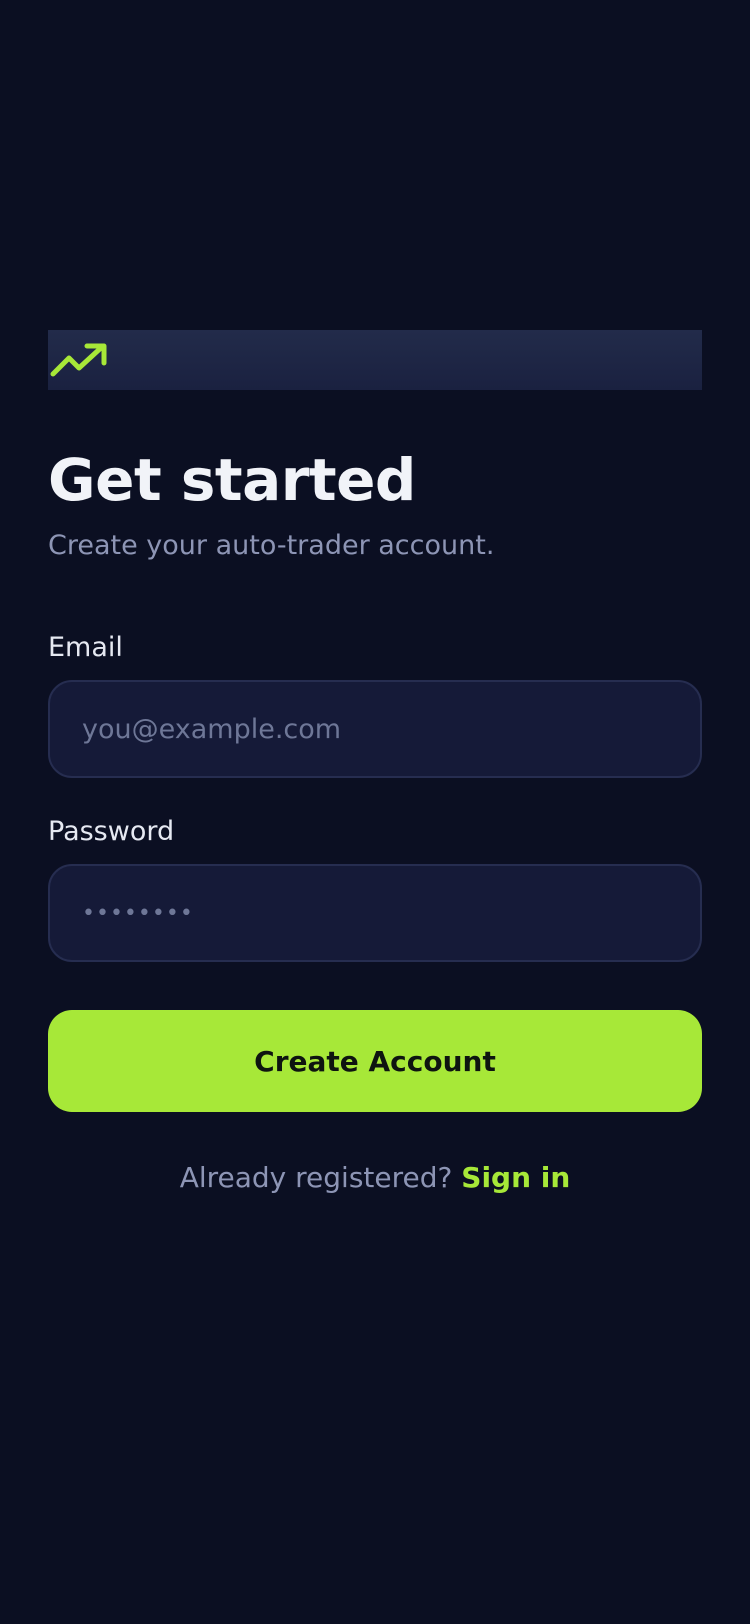 This screenshot has width=750, height=1624. What do you see at coordinates (375, 360) in the screenshot?
I see `brand-header` at bounding box center [375, 360].